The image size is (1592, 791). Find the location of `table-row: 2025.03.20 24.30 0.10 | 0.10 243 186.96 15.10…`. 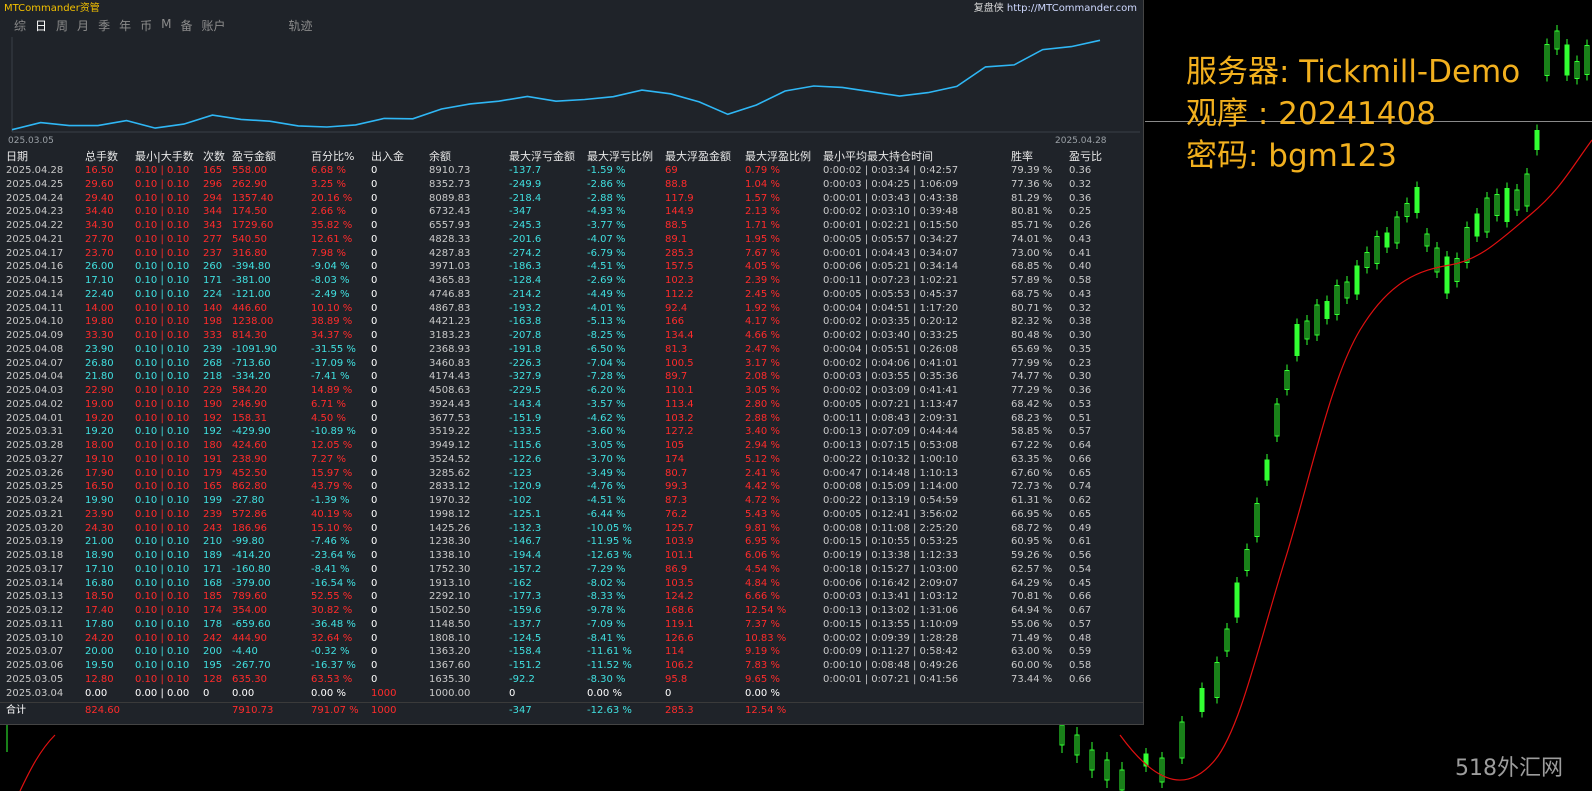

table-row: 2025.03.20 24.30 0.10 | 0.10 243 186.96 15.10… is located at coordinates (571, 529).